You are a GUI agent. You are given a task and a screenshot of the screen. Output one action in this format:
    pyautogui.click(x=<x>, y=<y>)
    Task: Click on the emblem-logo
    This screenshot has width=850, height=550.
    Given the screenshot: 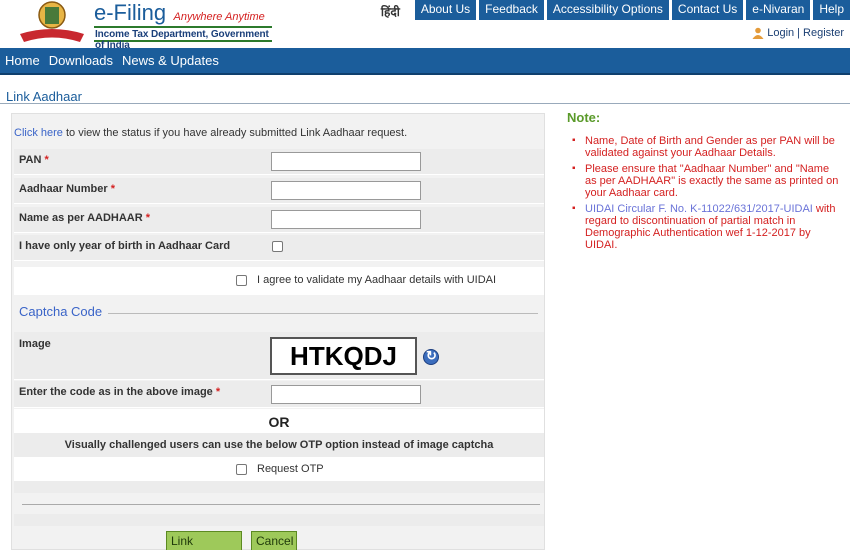 What is the action you would take?
    pyautogui.click(x=52, y=21)
    